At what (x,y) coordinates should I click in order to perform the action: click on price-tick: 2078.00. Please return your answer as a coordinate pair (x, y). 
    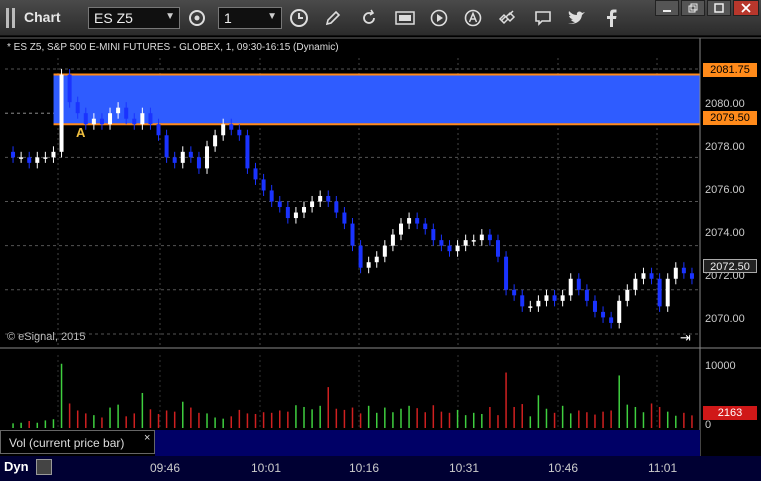
    Looking at the image, I should click on (725, 147).